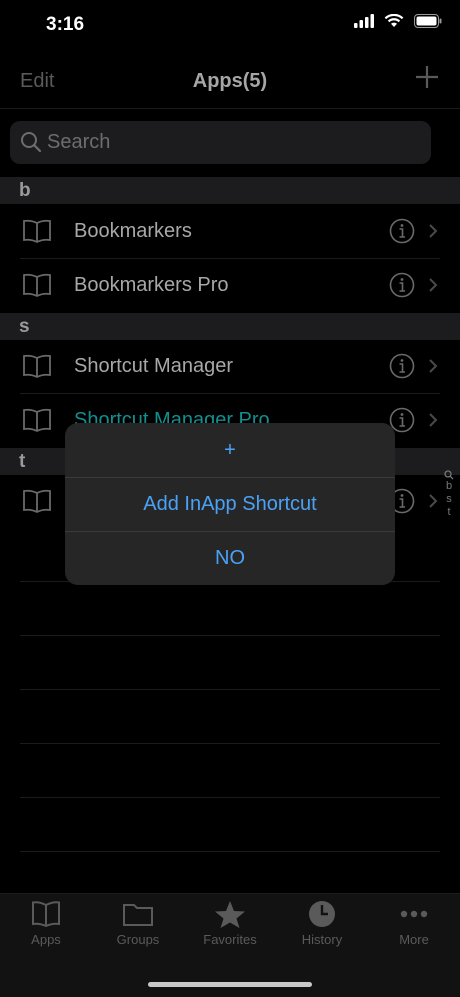 Image resolution: width=460 pixels, height=997 pixels. I want to click on more-icon, so click(414, 914).